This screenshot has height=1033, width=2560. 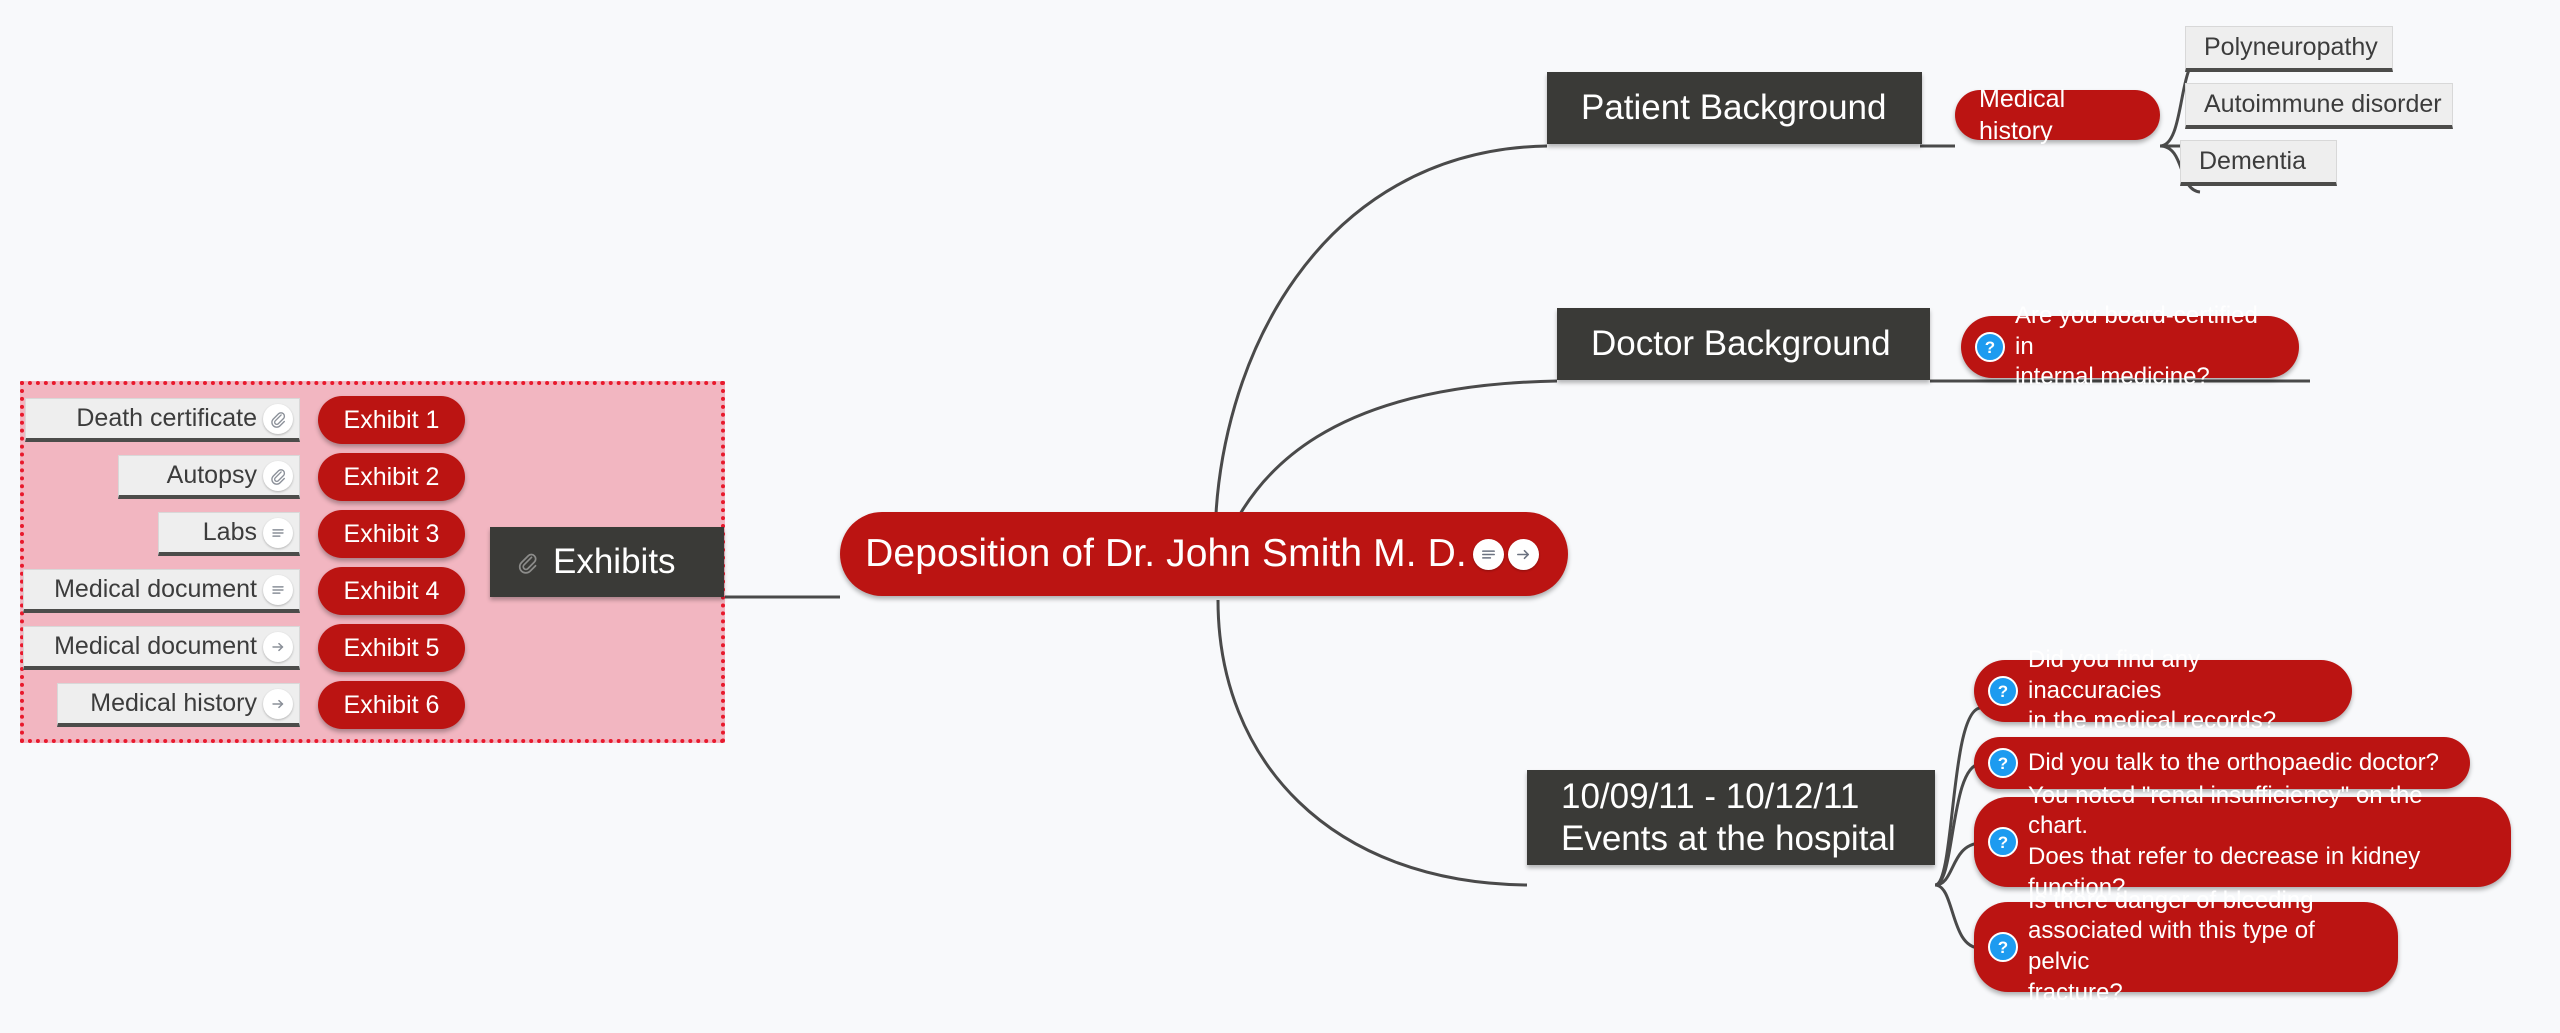 What do you see at coordinates (1741, 344) in the screenshot?
I see `branch-label-doctor-background: Doctor Background` at bounding box center [1741, 344].